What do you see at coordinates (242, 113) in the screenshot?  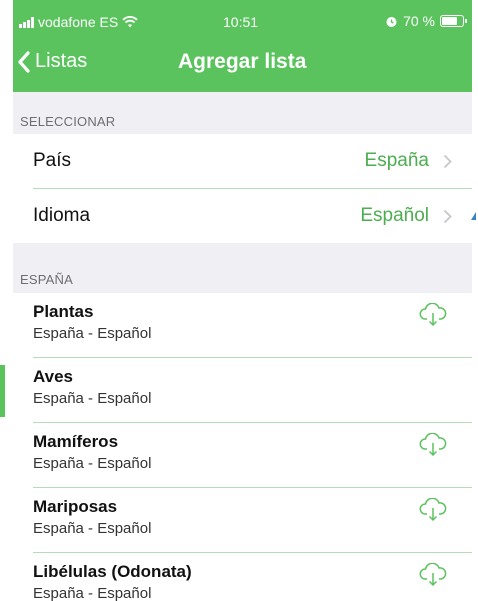 I see `section-header-select: SELECCIONAR` at bounding box center [242, 113].